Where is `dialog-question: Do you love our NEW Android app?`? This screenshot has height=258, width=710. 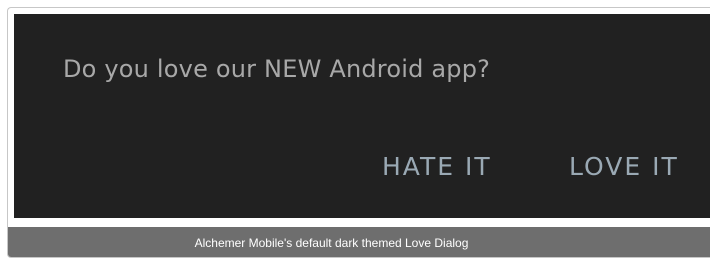 dialog-question: Do you love our NEW Android app? is located at coordinates (277, 69).